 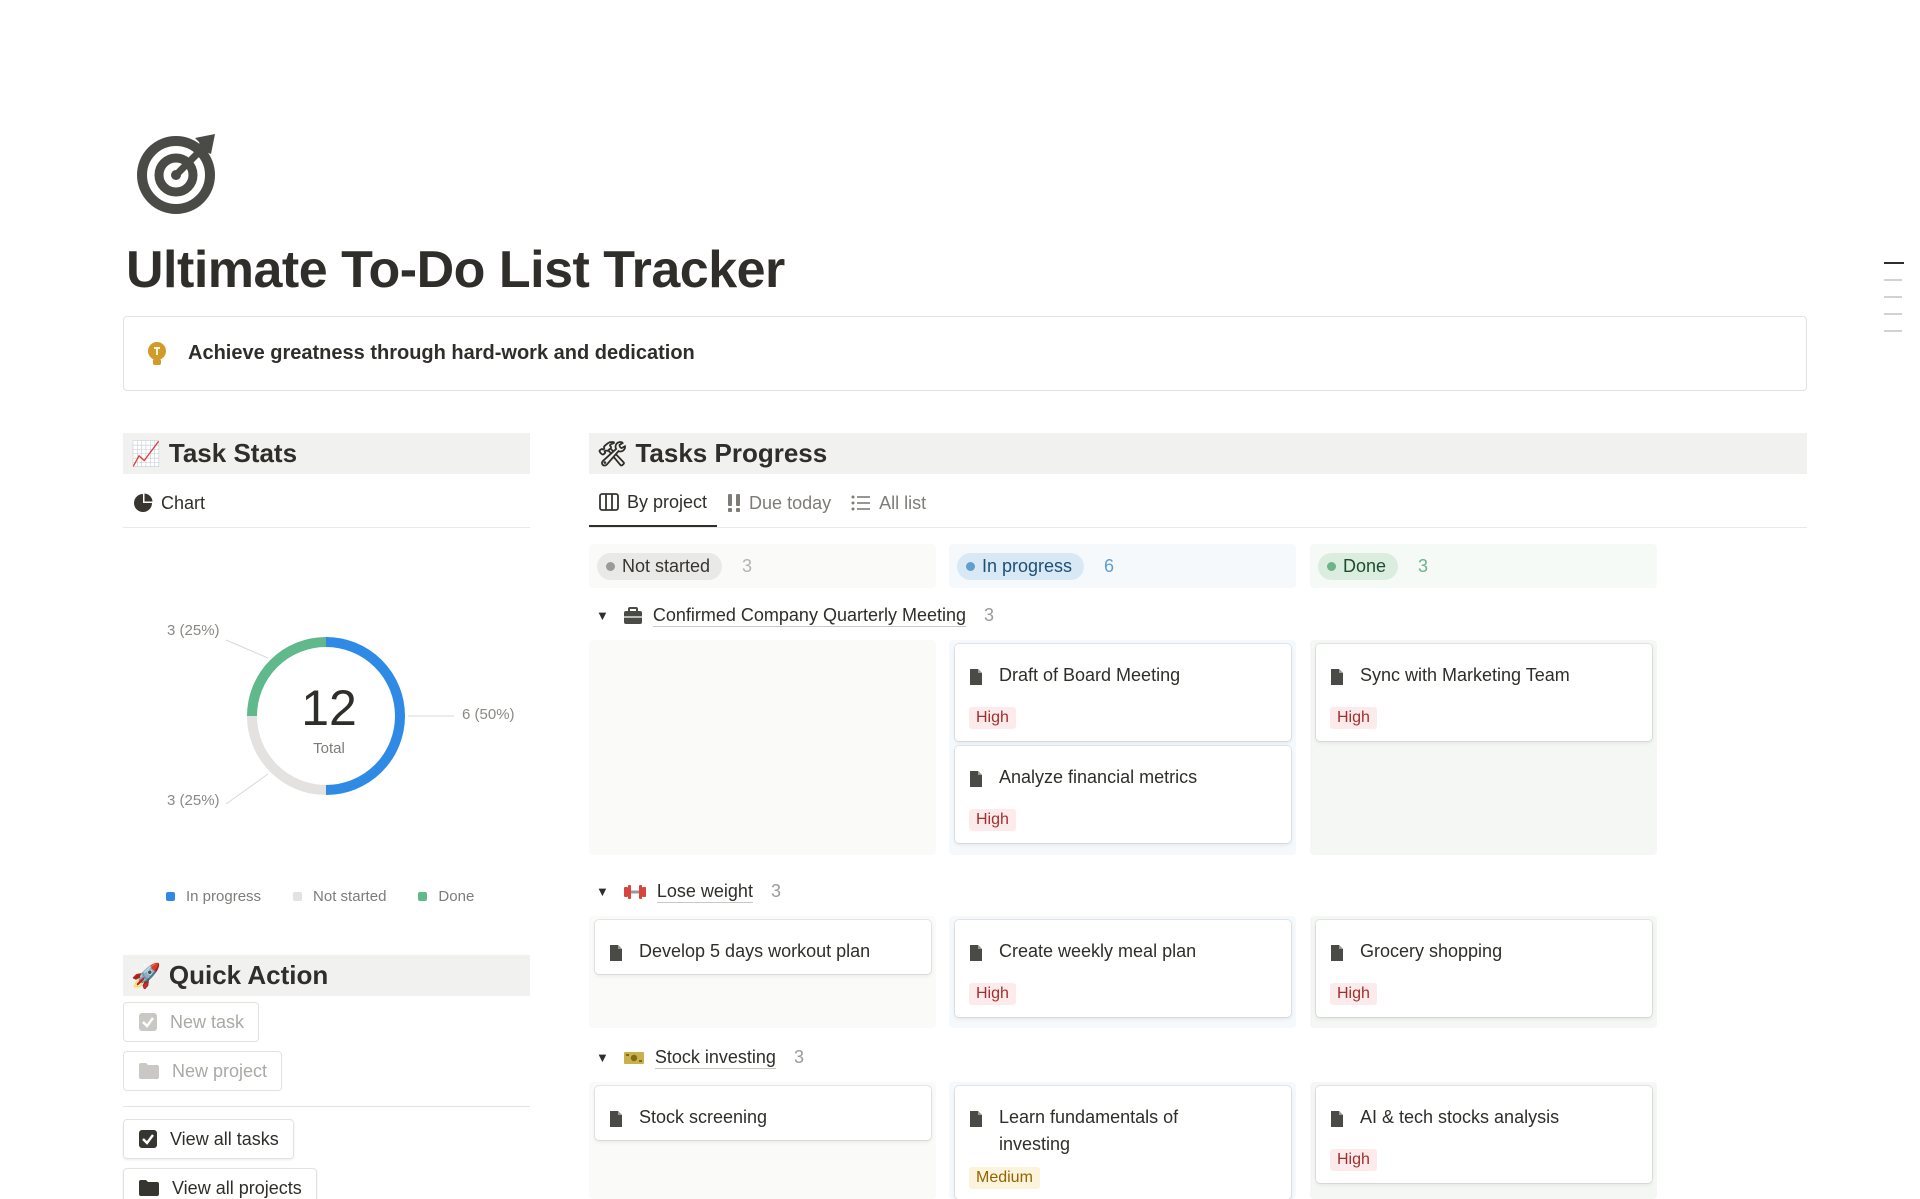 What do you see at coordinates (1483, 566) in the screenshot?
I see `column-header-done: Done 3` at bounding box center [1483, 566].